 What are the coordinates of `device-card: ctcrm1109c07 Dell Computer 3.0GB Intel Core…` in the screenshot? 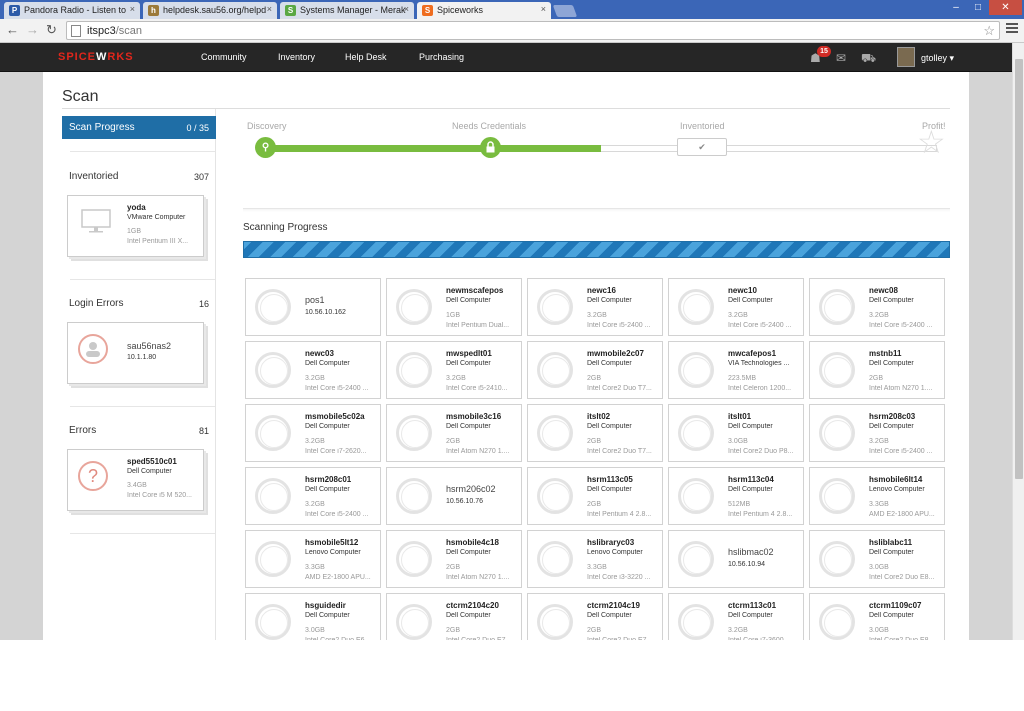 It's located at (877, 616).